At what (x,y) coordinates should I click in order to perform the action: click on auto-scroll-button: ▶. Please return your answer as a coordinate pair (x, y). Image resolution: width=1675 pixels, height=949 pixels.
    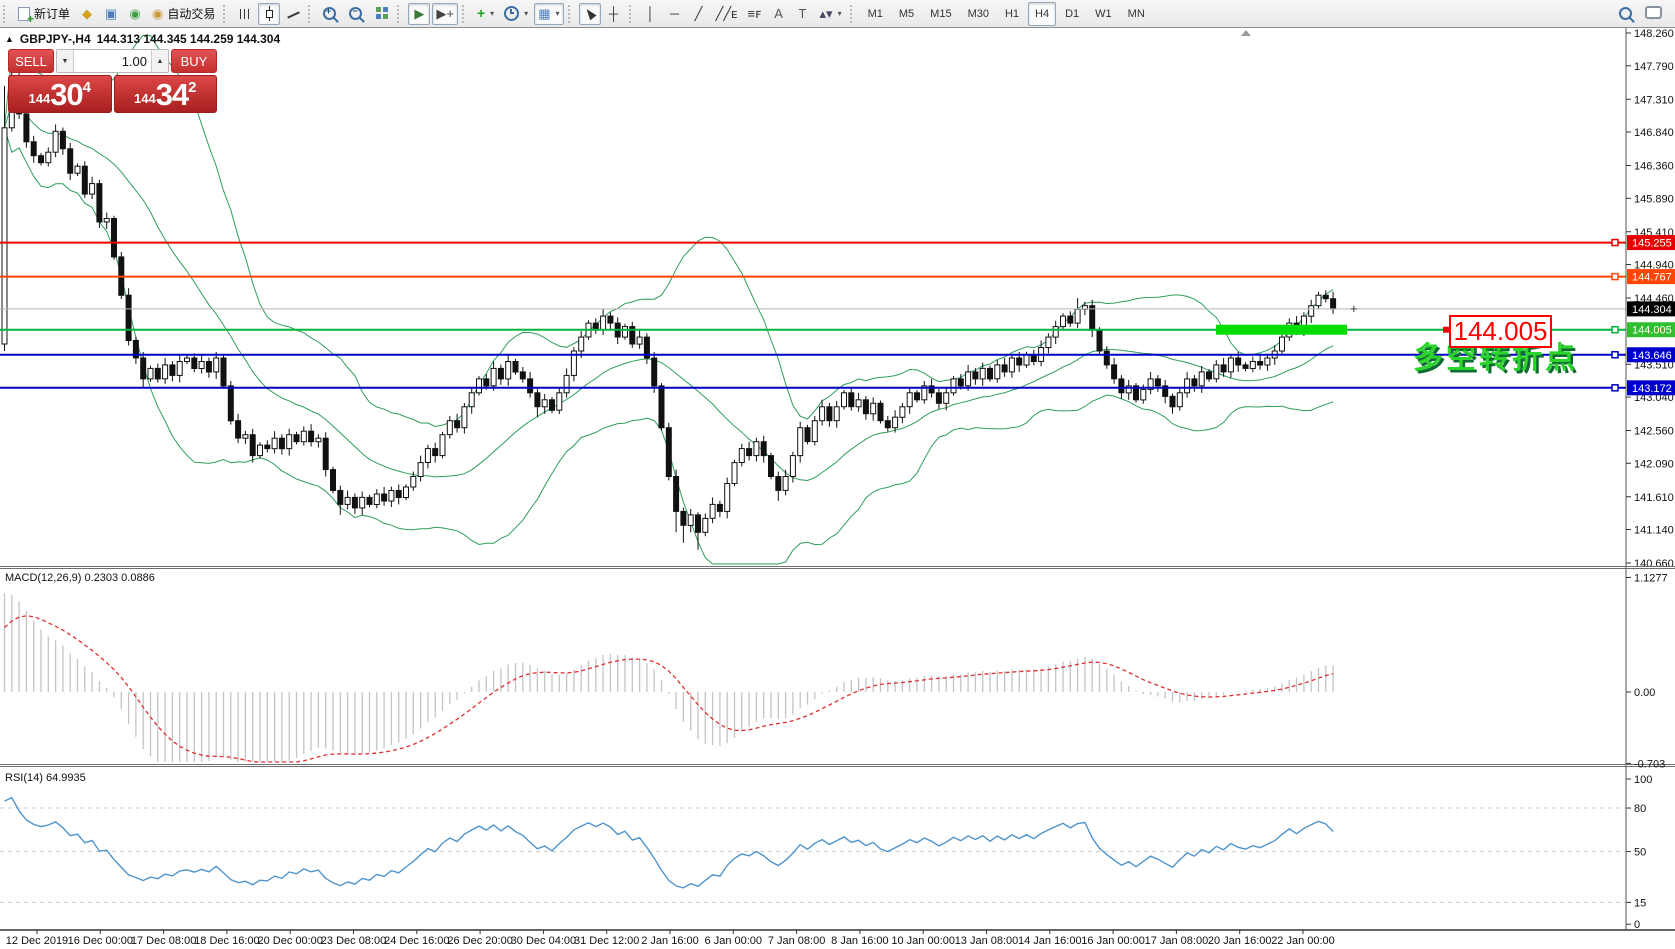
    Looking at the image, I should click on (419, 13).